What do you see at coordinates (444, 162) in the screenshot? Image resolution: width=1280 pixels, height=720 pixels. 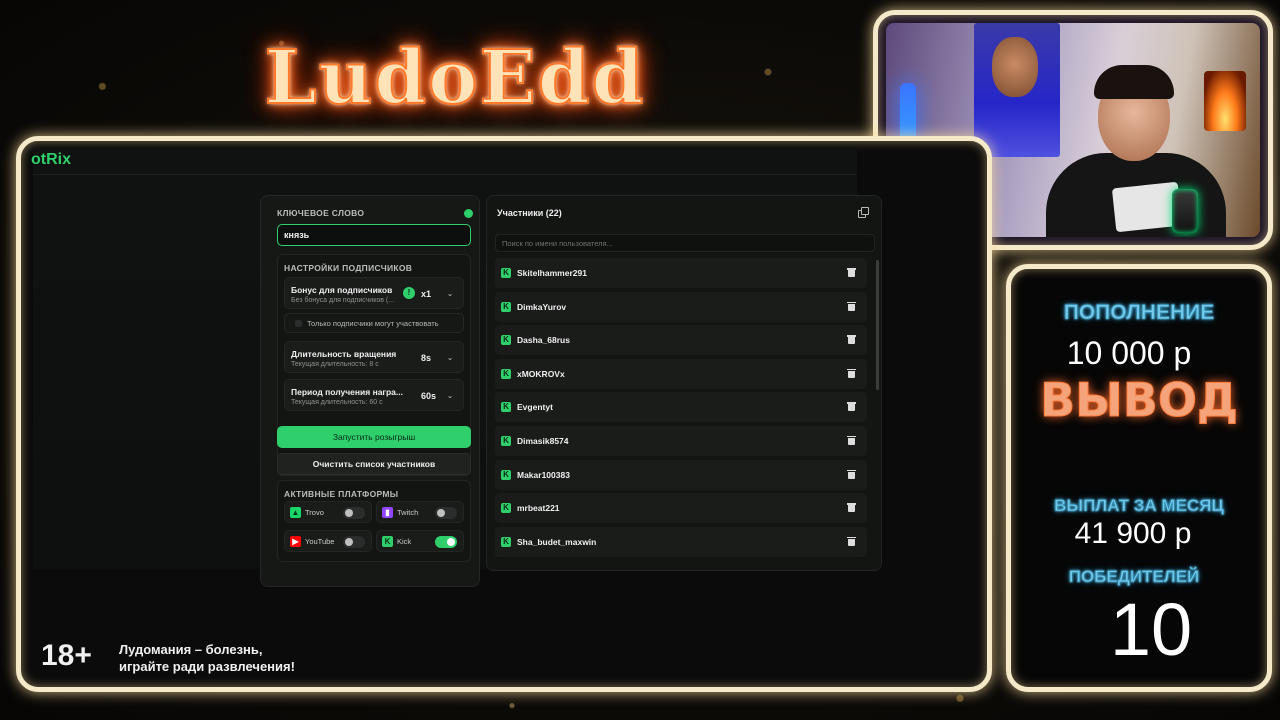 I see `app-topbar: otRix` at bounding box center [444, 162].